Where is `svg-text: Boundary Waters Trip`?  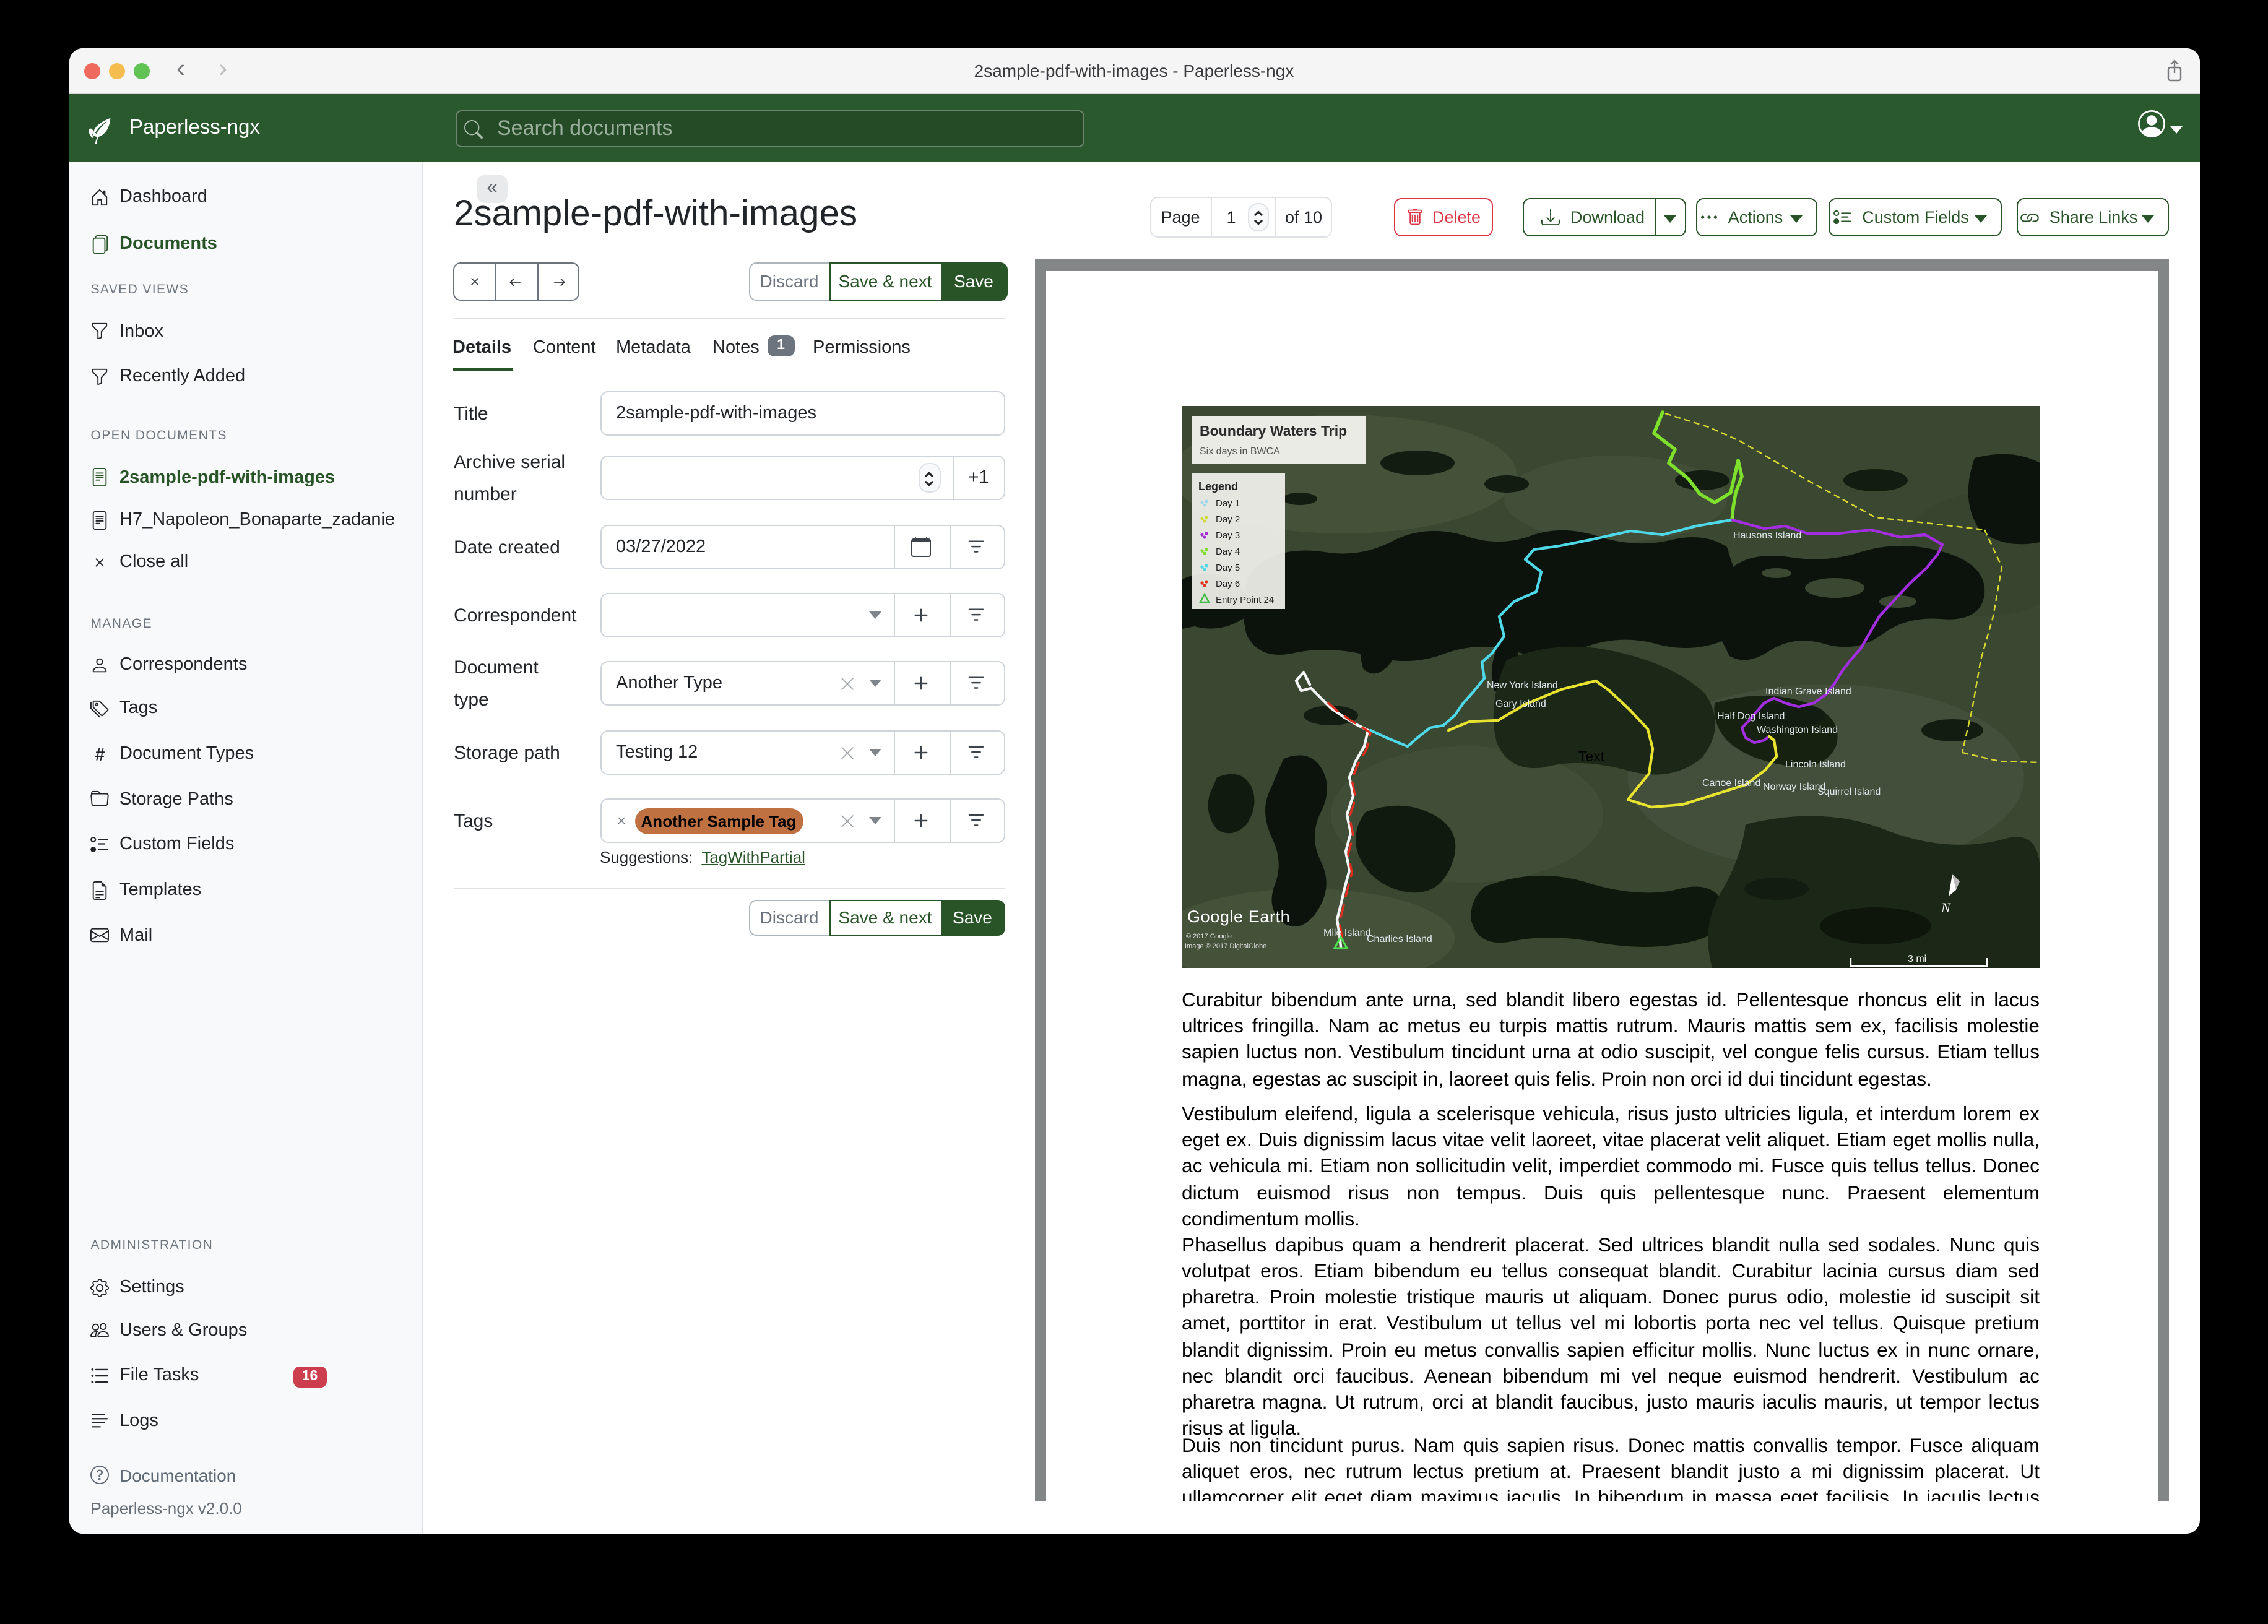
svg-text: Boundary Waters Trip is located at coordinates (1272, 430).